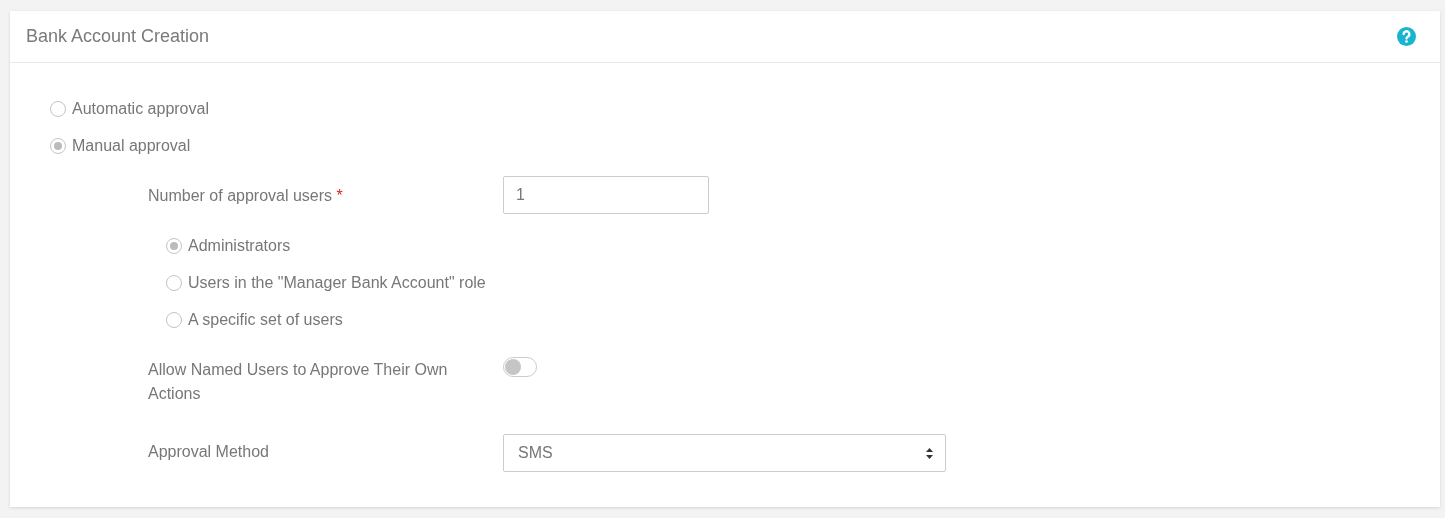 This screenshot has width=1445, height=518. What do you see at coordinates (241, 195) in the screenshot?
I see `field-label: Number of approval users` at bounding box center [241, 195].